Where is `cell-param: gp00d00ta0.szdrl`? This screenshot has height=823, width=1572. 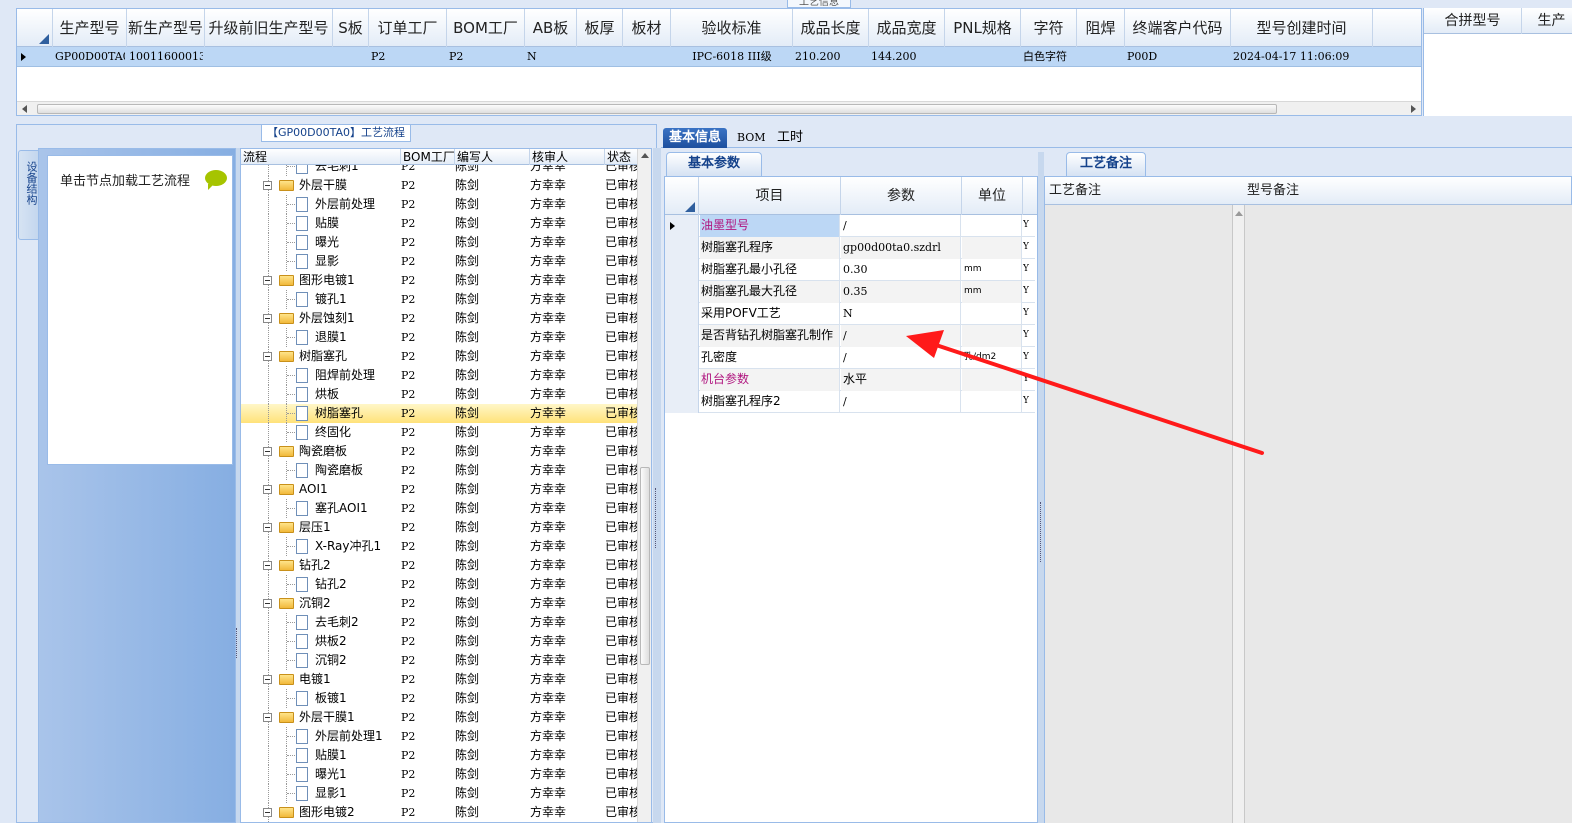 cell-param: gp00d00ta0.szdrl is located at coordinates (901, 248).